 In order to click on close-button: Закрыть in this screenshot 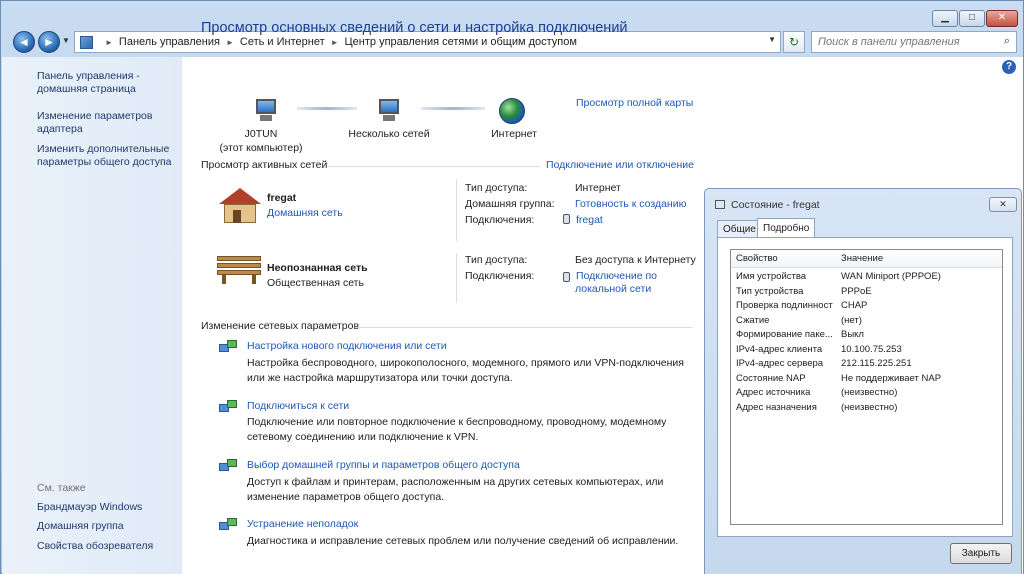, I will do `click(981, 553)`.